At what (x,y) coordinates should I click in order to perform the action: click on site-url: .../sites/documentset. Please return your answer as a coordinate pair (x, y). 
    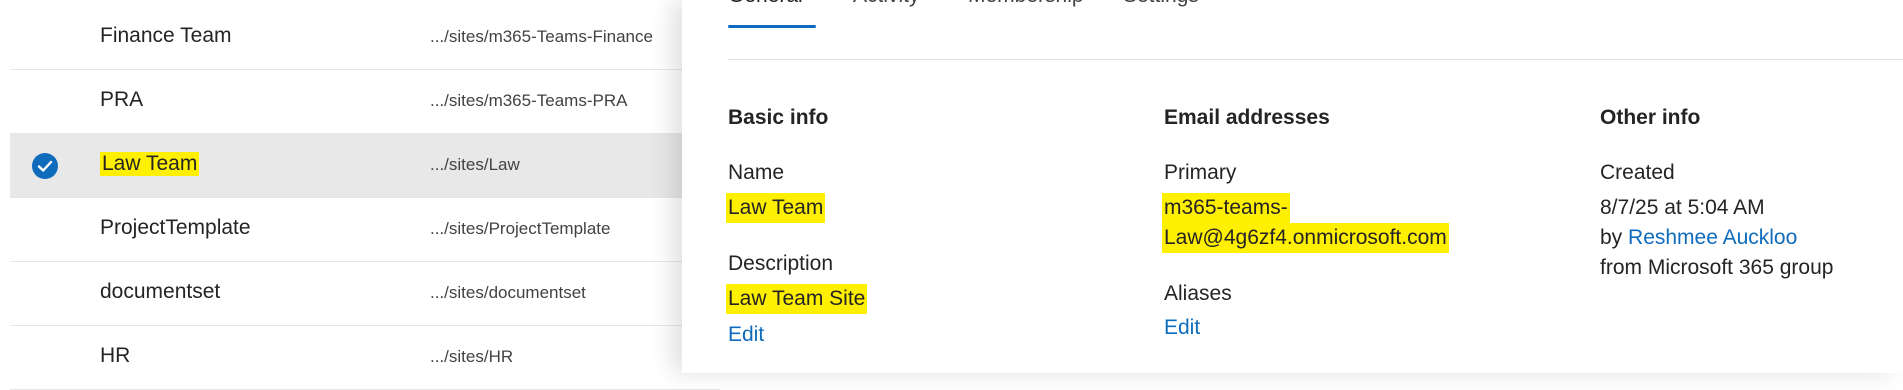
    Looking at the image, I should click on (508, 292).